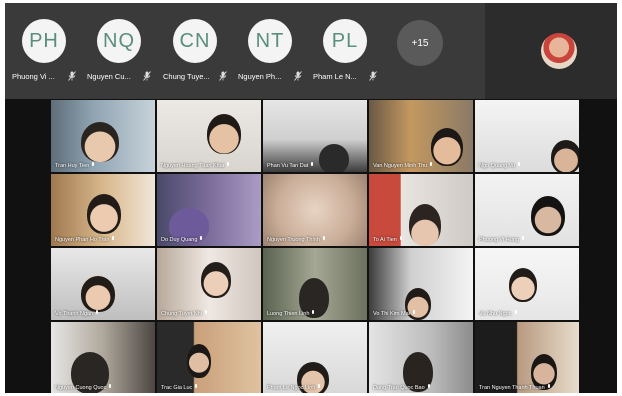 The height and width of the screenshot is (396, 622). What do you see at coordinates (209, 136) in the screenshot?
I see `video-tile: Nguyen Hoang Tuan Khai` at bounding box center [209, 136].